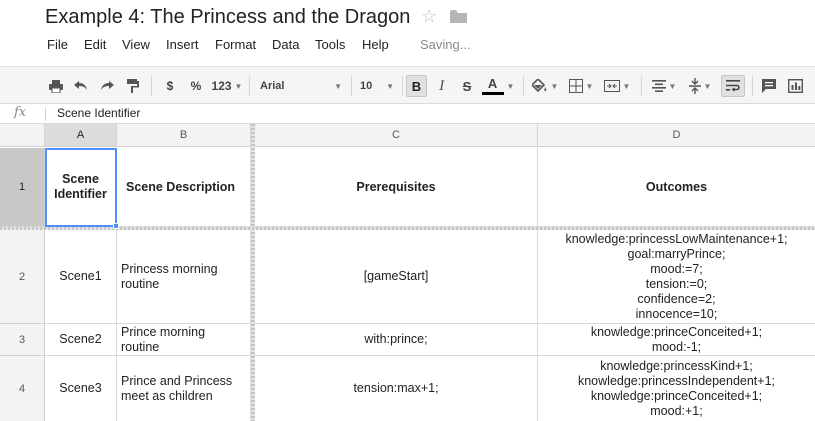 This screenshot has width=815, height=421. What do you see at coordinates (538, 86) in the screenshot?
I see `paint-bucket-icon` at bounding box center [538, 86].